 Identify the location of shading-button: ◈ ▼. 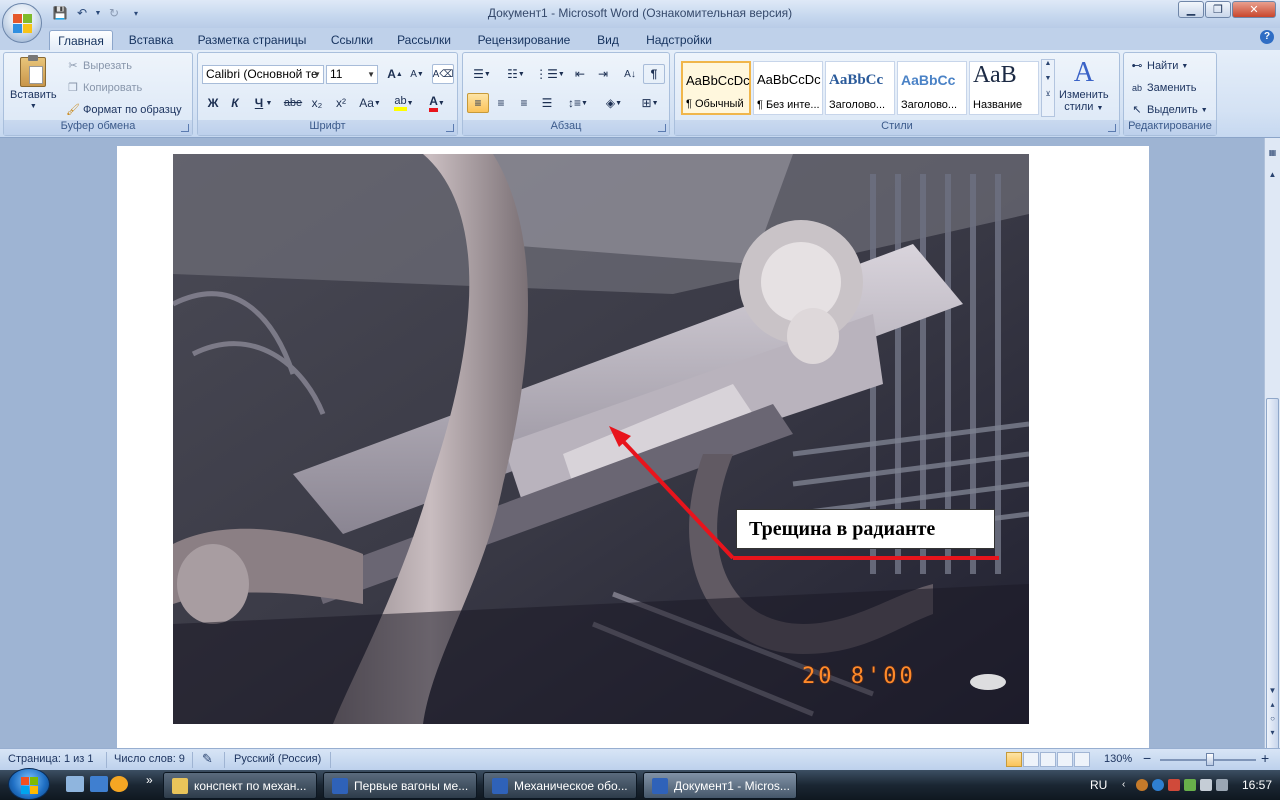
(614, 103).